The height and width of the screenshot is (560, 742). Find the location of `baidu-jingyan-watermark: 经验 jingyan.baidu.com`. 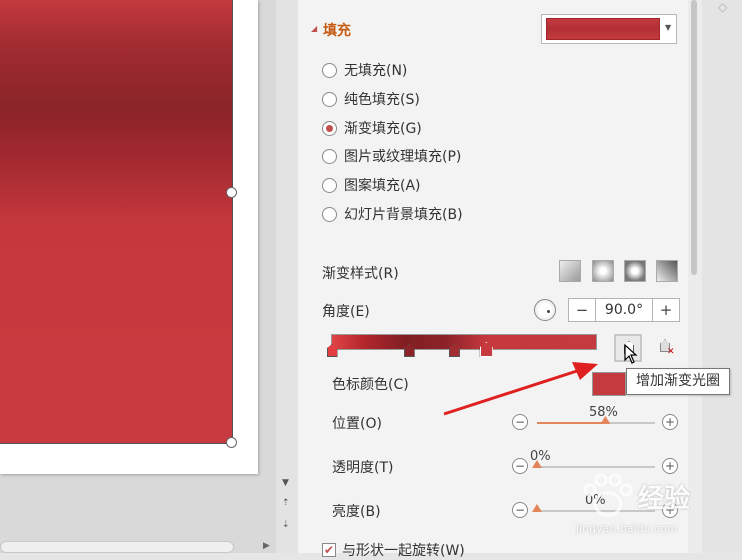

baidu-jingyan-watermark: 经验 jingyan.baidu.com is located at coordinates (656, 505).